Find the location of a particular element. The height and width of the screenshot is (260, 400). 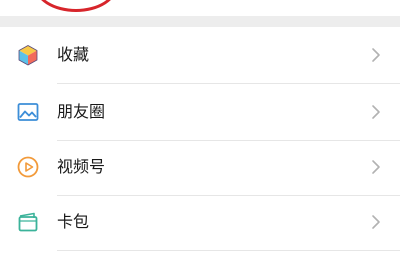

menu-item-label: 收藏 is located at coordinates (73, 54).